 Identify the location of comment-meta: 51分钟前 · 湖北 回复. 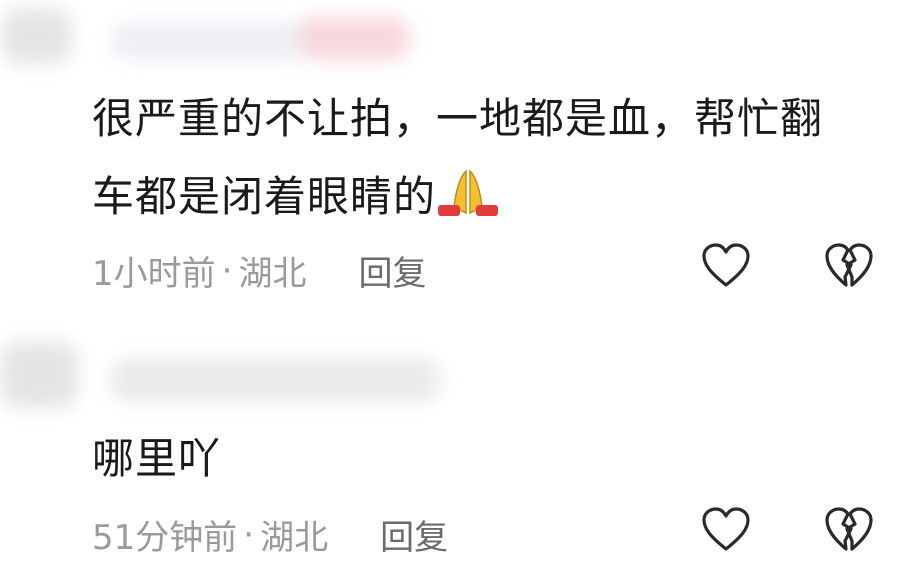
(270, 534).